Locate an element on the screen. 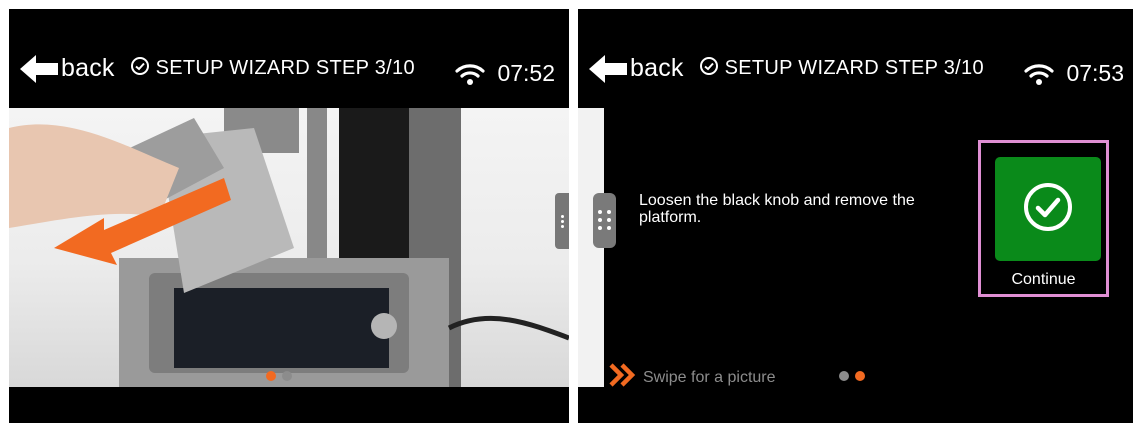 The image size is (1133, 423). status-bar: back SETUP WIZARD STEP 3/10 07:53 is located at coordinates (855, 58).